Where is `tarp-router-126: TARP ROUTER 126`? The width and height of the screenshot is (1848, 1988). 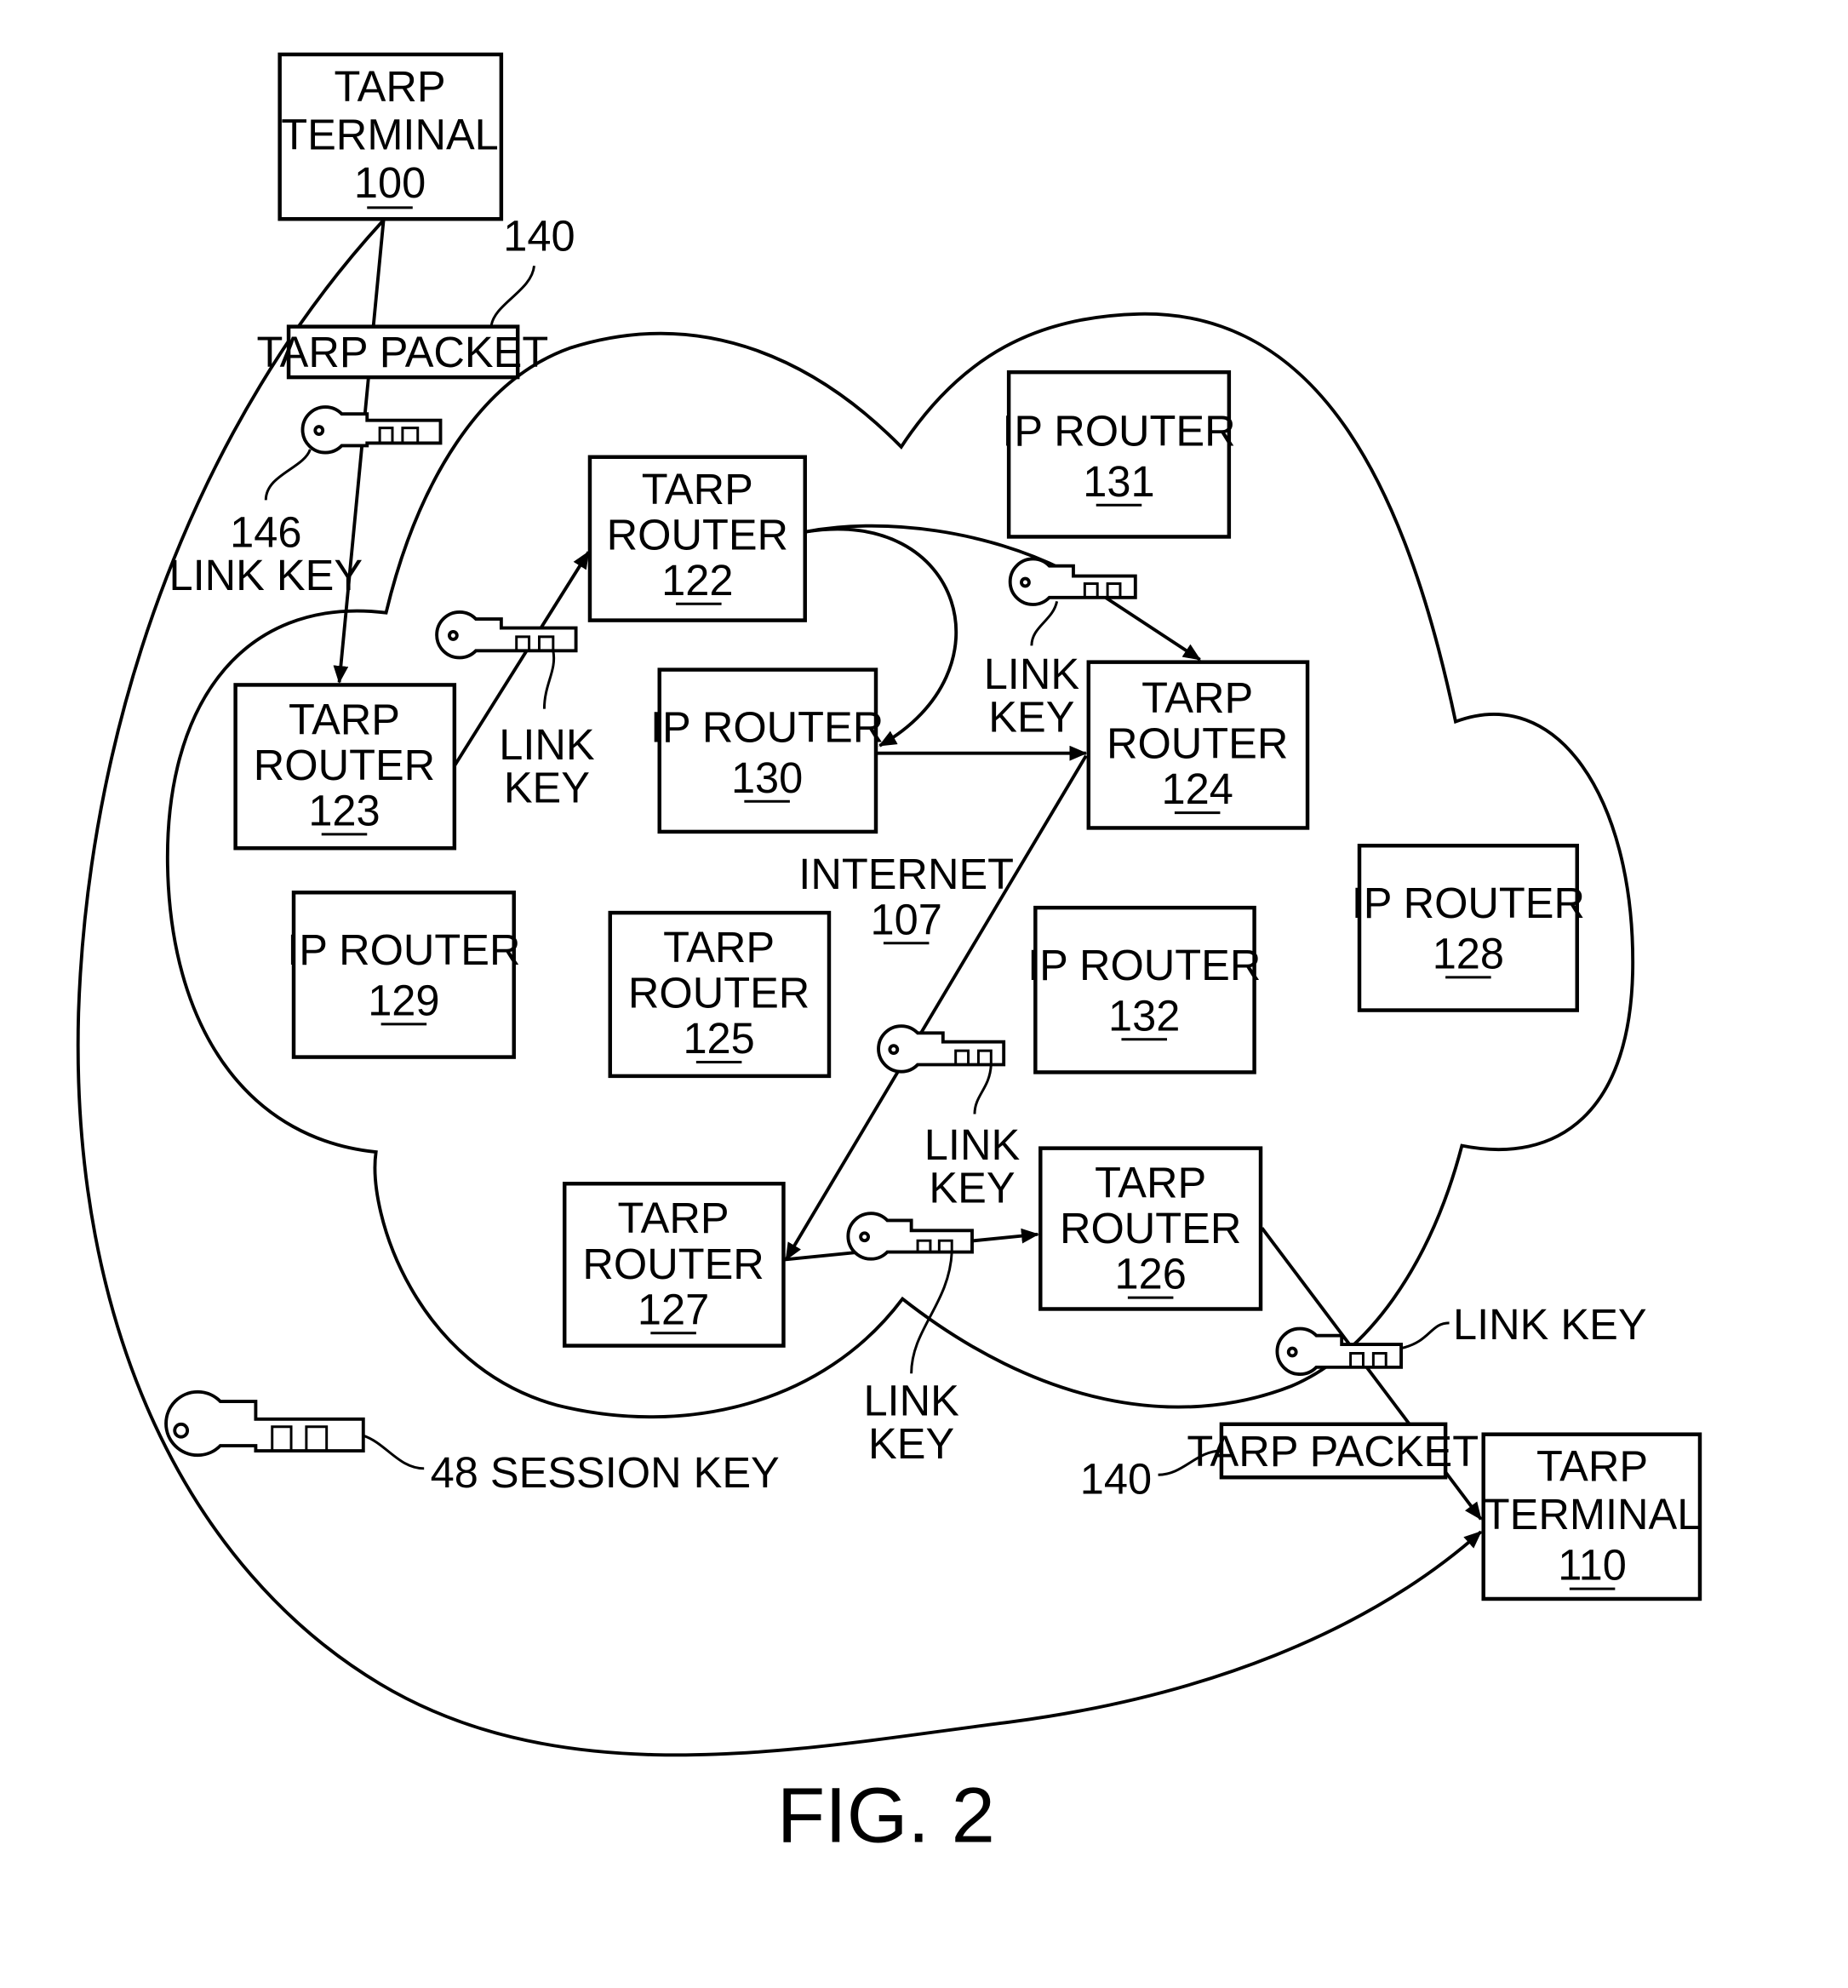
tarp-router-126: TARP ROUTER 126 is located at coordinates (1150, 1228).